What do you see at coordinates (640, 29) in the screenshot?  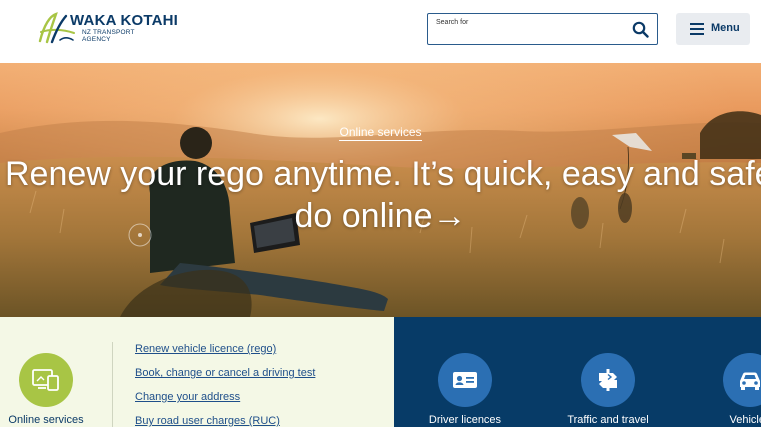 I see `search-icon` at bounding box center [640, 29].